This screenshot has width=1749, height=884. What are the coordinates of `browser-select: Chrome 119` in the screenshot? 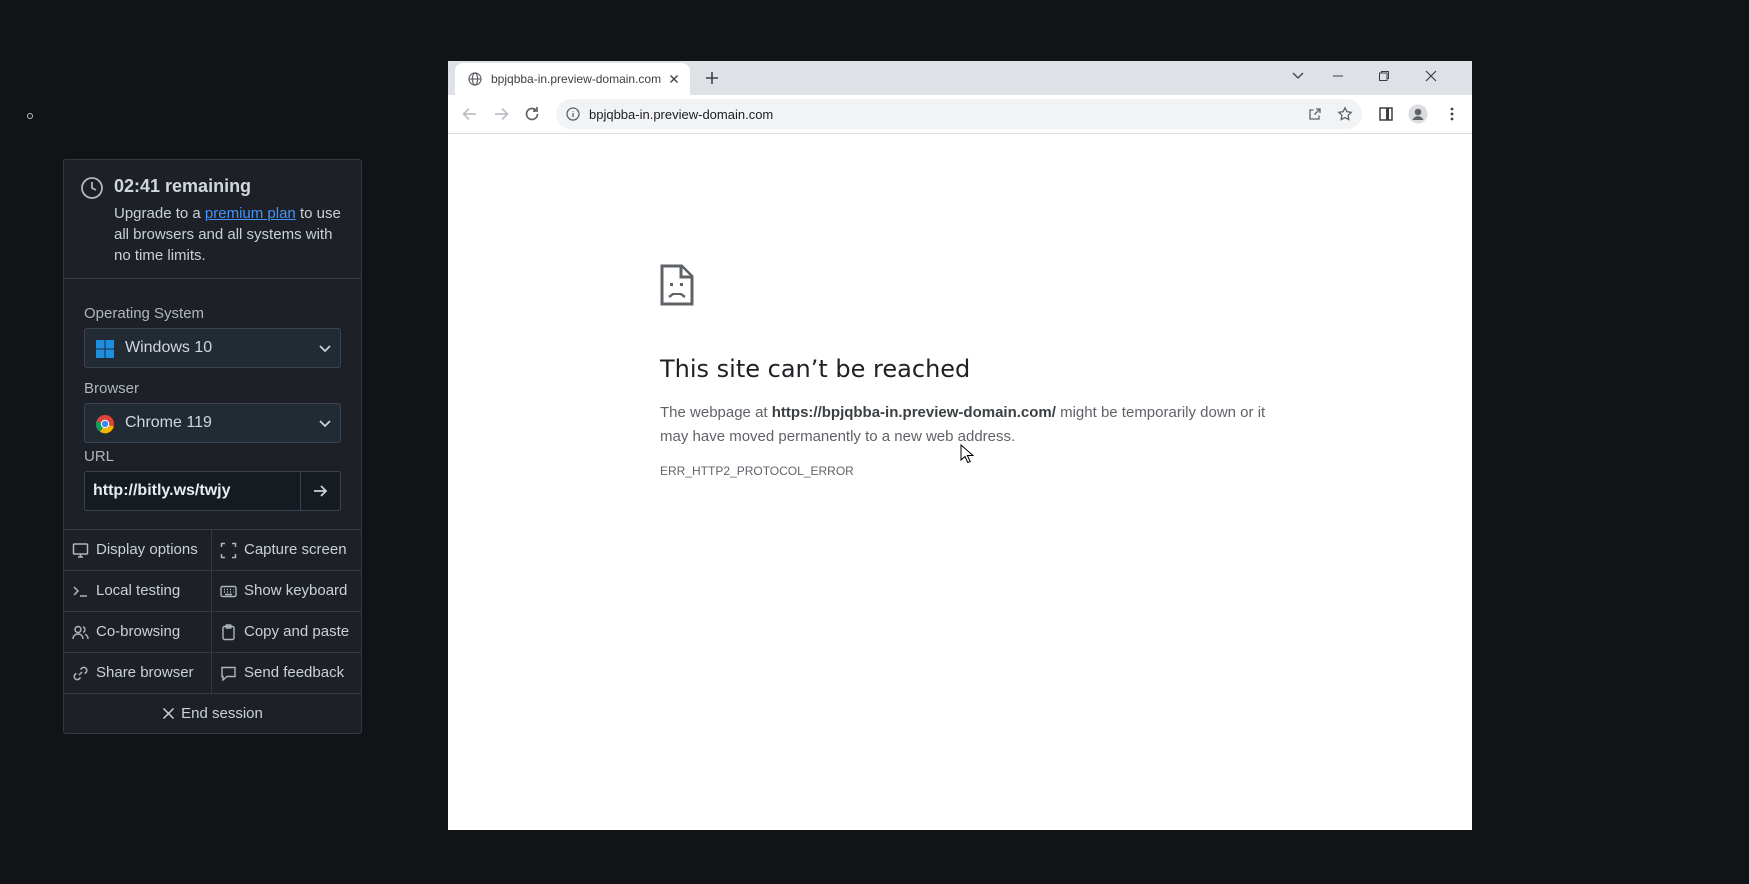 It's located at (212, 423).